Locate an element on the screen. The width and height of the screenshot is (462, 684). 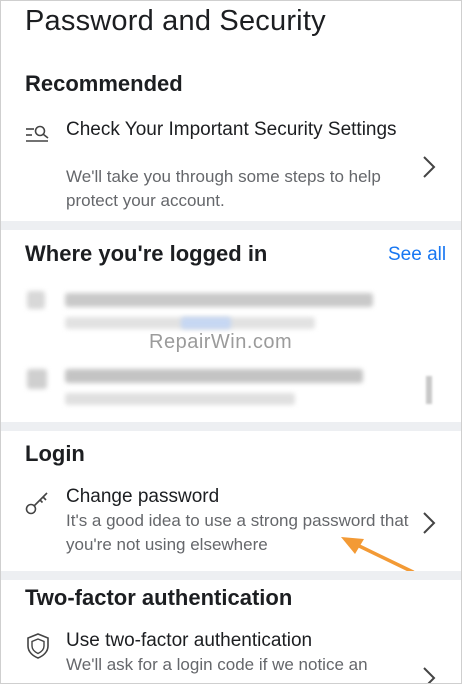
two-factor-heading: Two-factor authentication is located at coordinates (159, 597).